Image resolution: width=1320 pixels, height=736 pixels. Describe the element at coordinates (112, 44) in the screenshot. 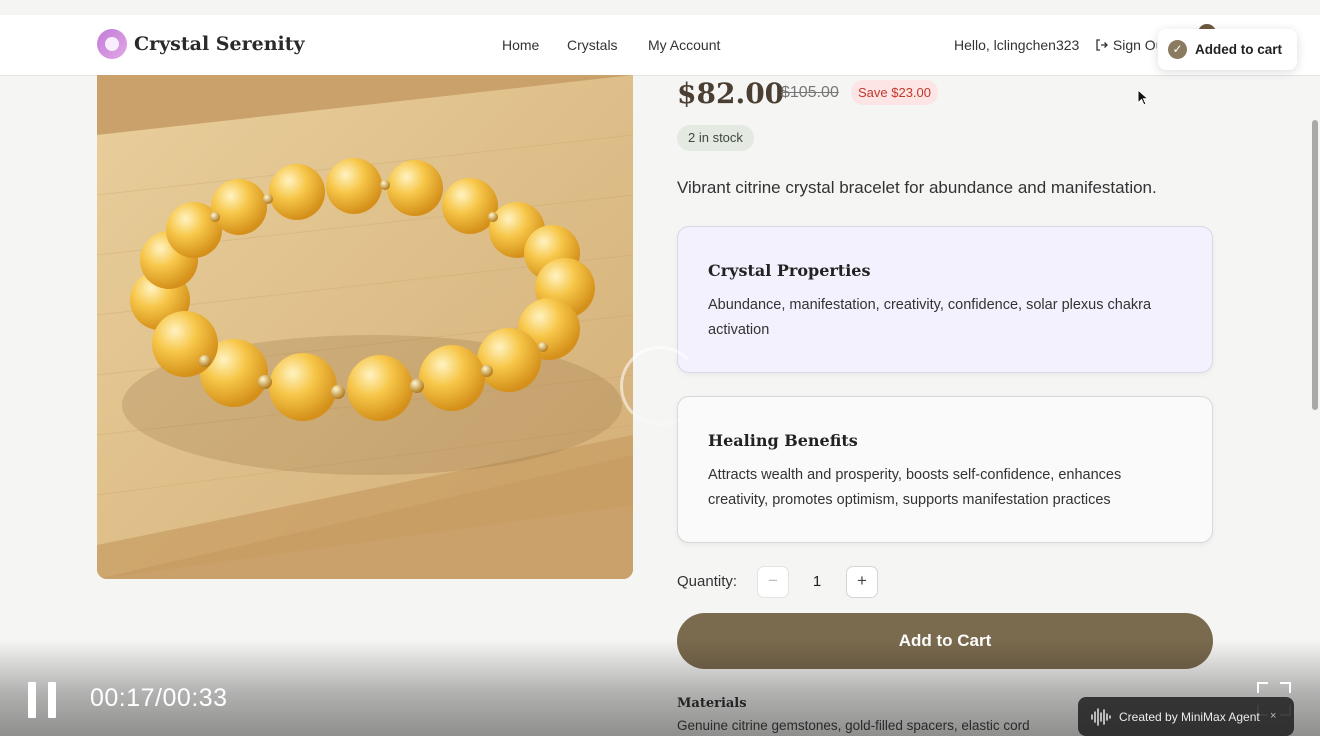

I see `logo-icon` at that location.